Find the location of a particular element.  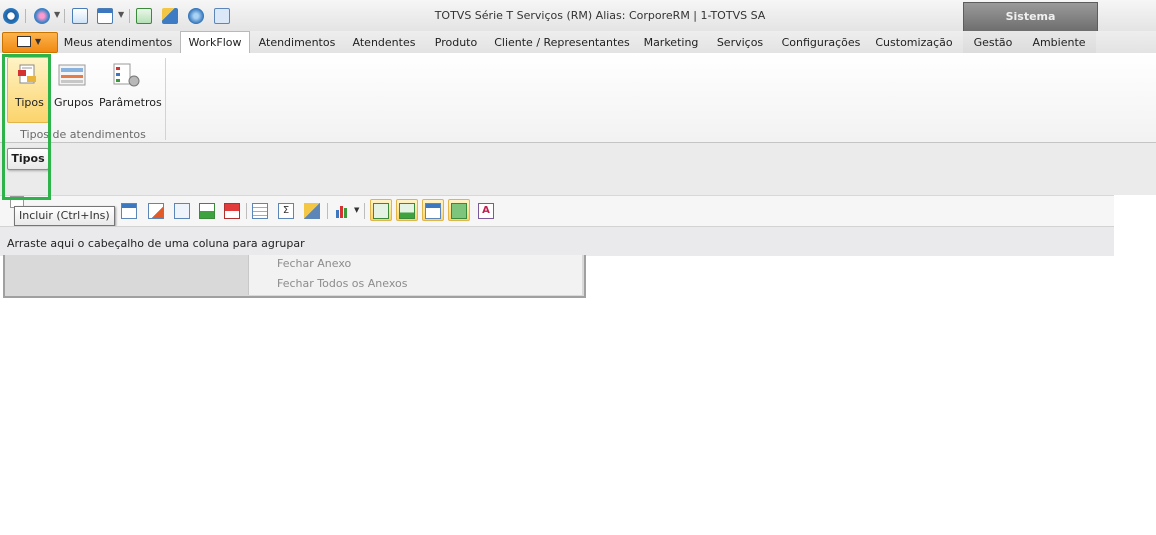

globe-icon is located at coordinates (196, 16).